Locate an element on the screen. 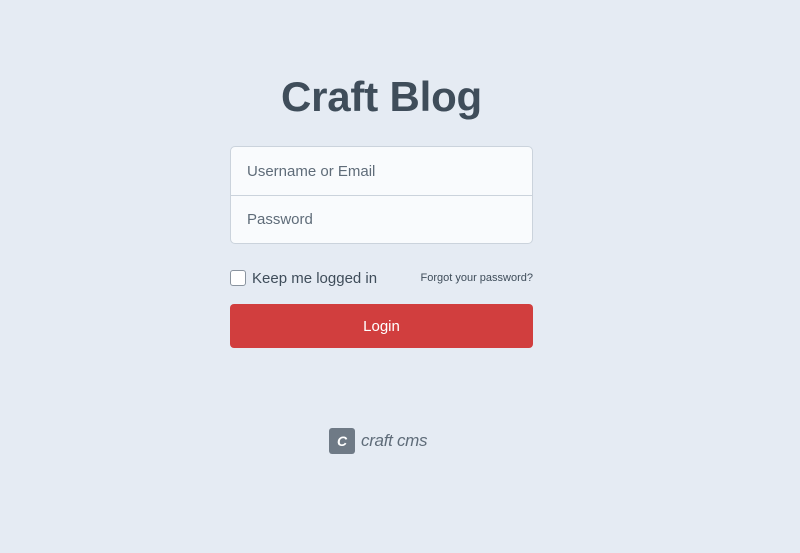  craft-cms-branding: C craft cms is located at coordinates (378, 441).